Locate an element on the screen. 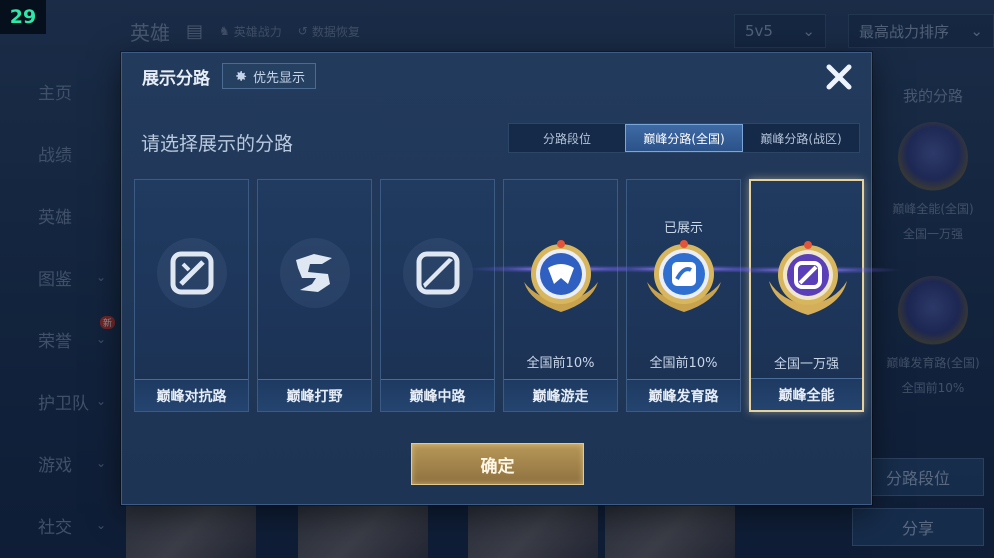 This screenshot has width=994, height=558. roam-medal-icon is located at coordinates (561, 276).